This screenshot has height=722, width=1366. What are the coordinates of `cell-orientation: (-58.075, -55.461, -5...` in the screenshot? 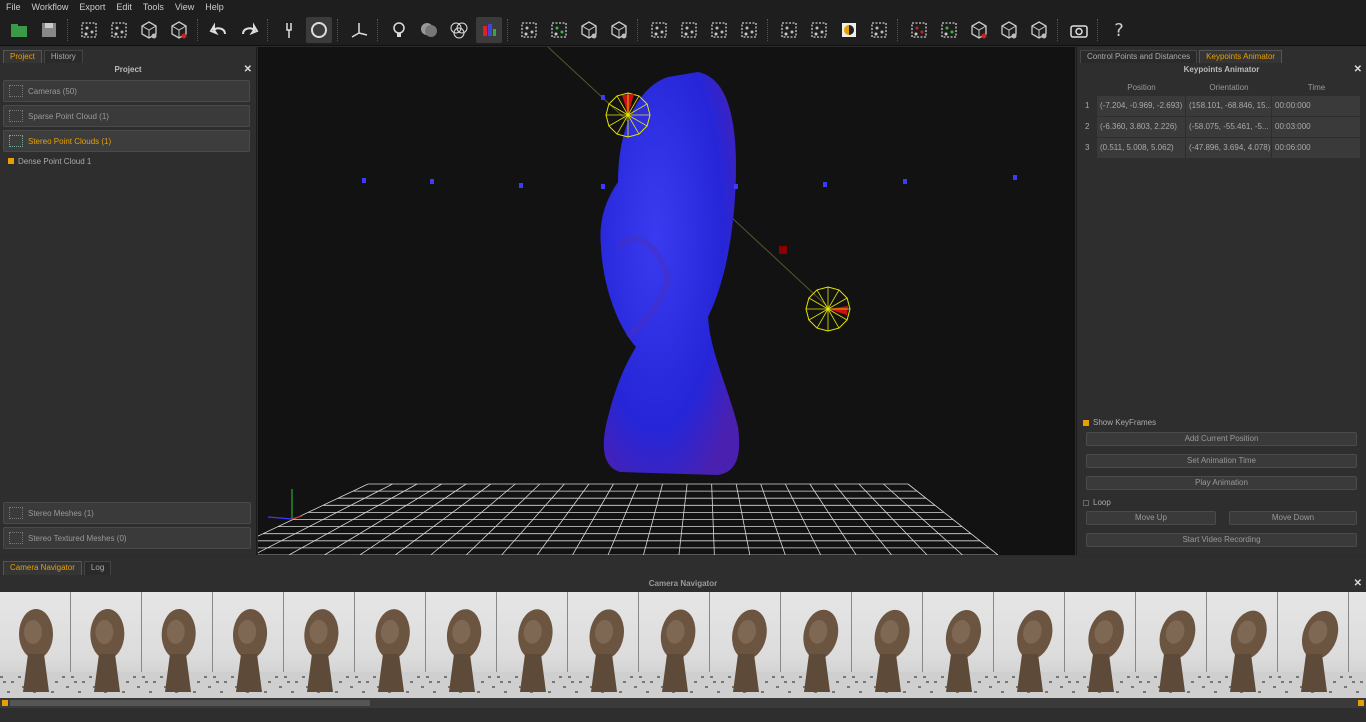 It's located at (1229, 126).